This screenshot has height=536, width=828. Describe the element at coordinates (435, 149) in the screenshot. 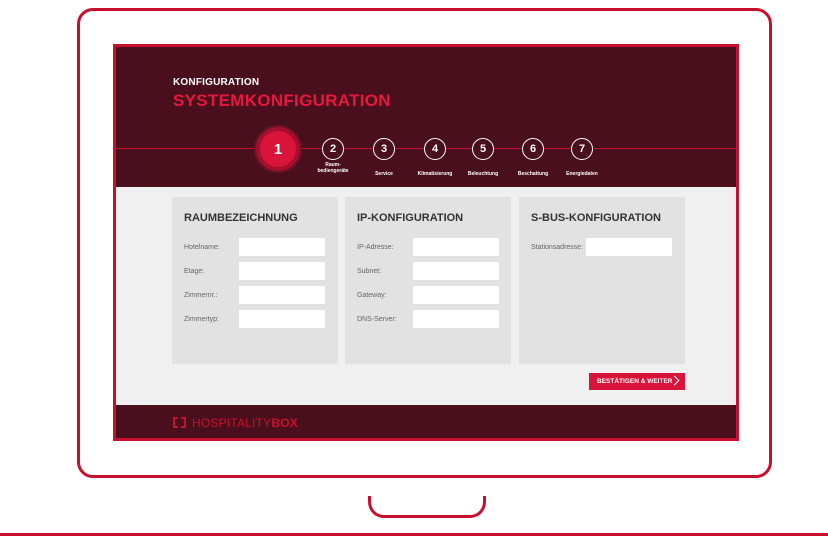

I see `step-4: 4` at that location.